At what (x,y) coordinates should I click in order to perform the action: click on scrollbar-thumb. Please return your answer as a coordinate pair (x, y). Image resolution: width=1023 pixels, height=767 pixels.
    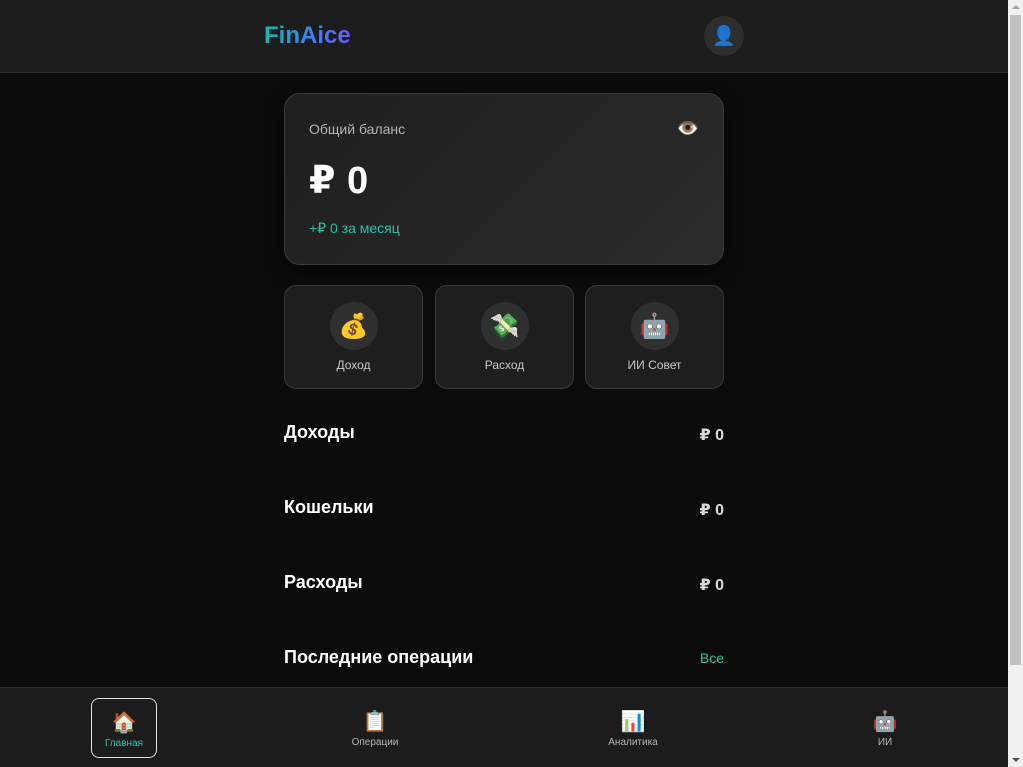
    Looking at the image, I should click on (1015, 340).